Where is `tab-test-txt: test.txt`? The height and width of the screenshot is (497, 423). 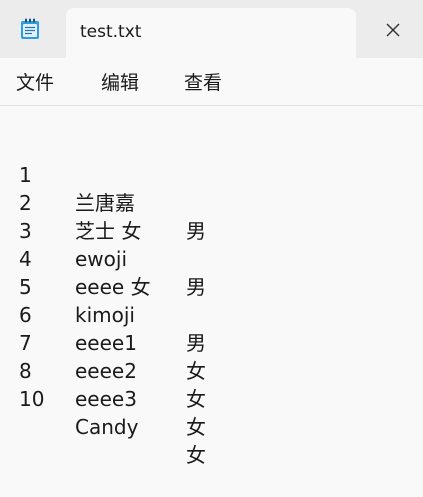 tab-test-txt: test.txt is located at coordinates (211, 33).